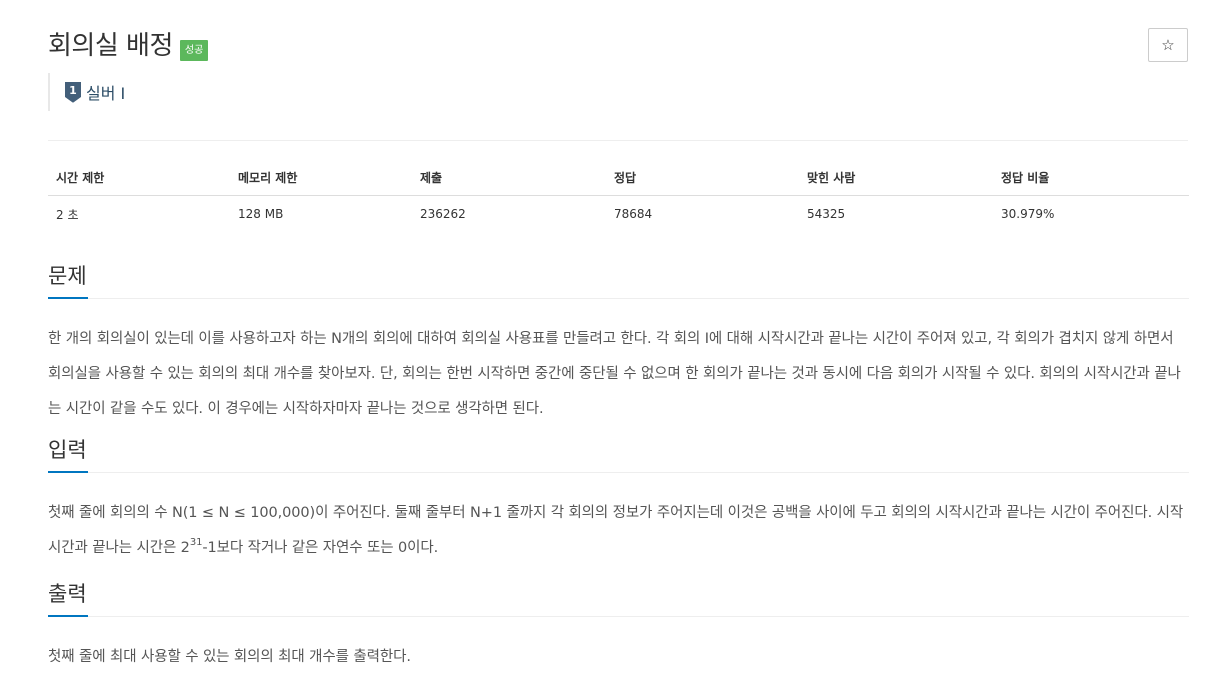 This screenshot has width=1229, height=682. I want to click on output-section-title: 출력, so click(67, 594).